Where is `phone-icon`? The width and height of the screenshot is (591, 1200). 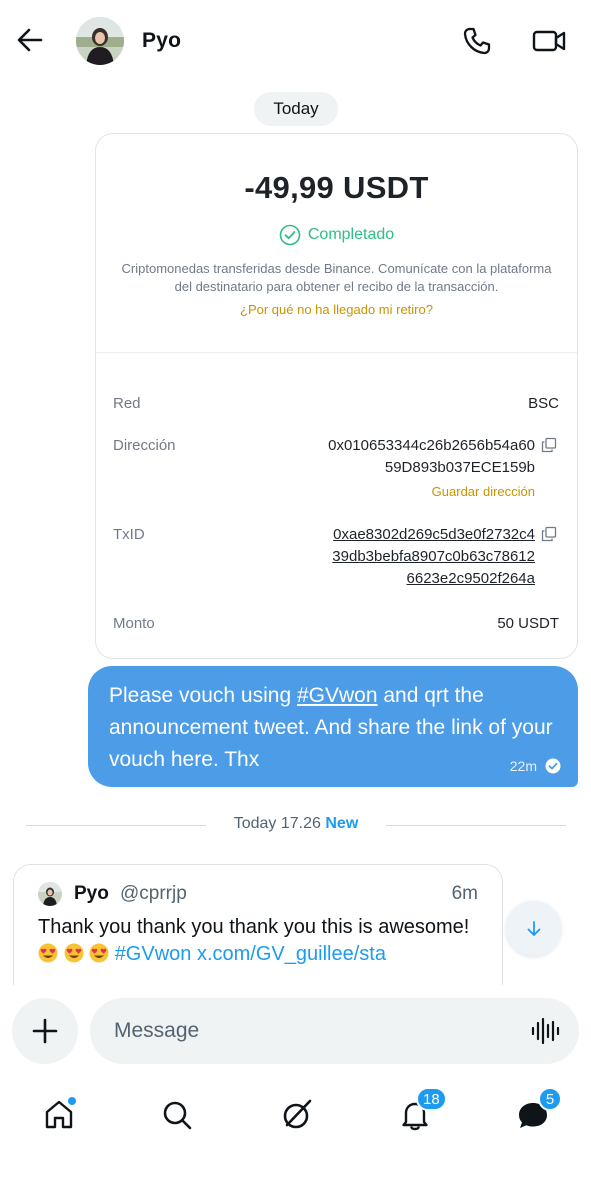
phone-icon is located at coordinates (477, 41).